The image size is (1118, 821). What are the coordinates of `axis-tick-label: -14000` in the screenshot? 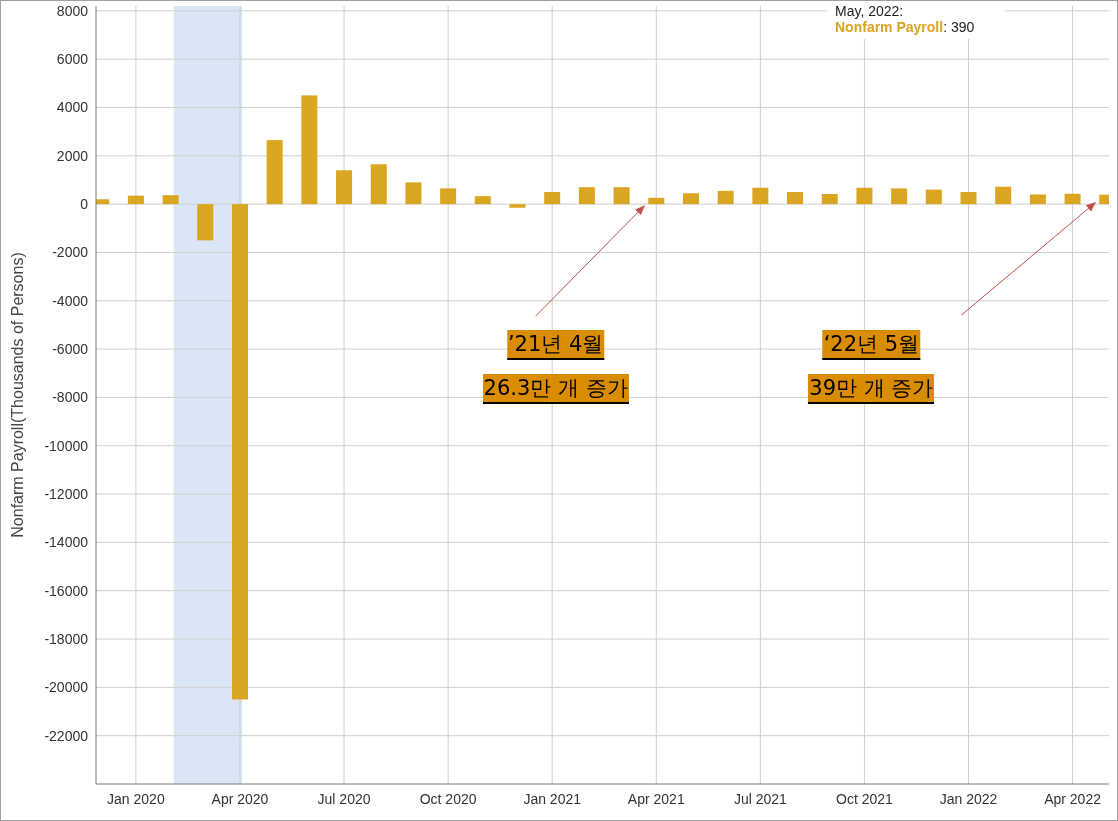 It's located at (66, 542).